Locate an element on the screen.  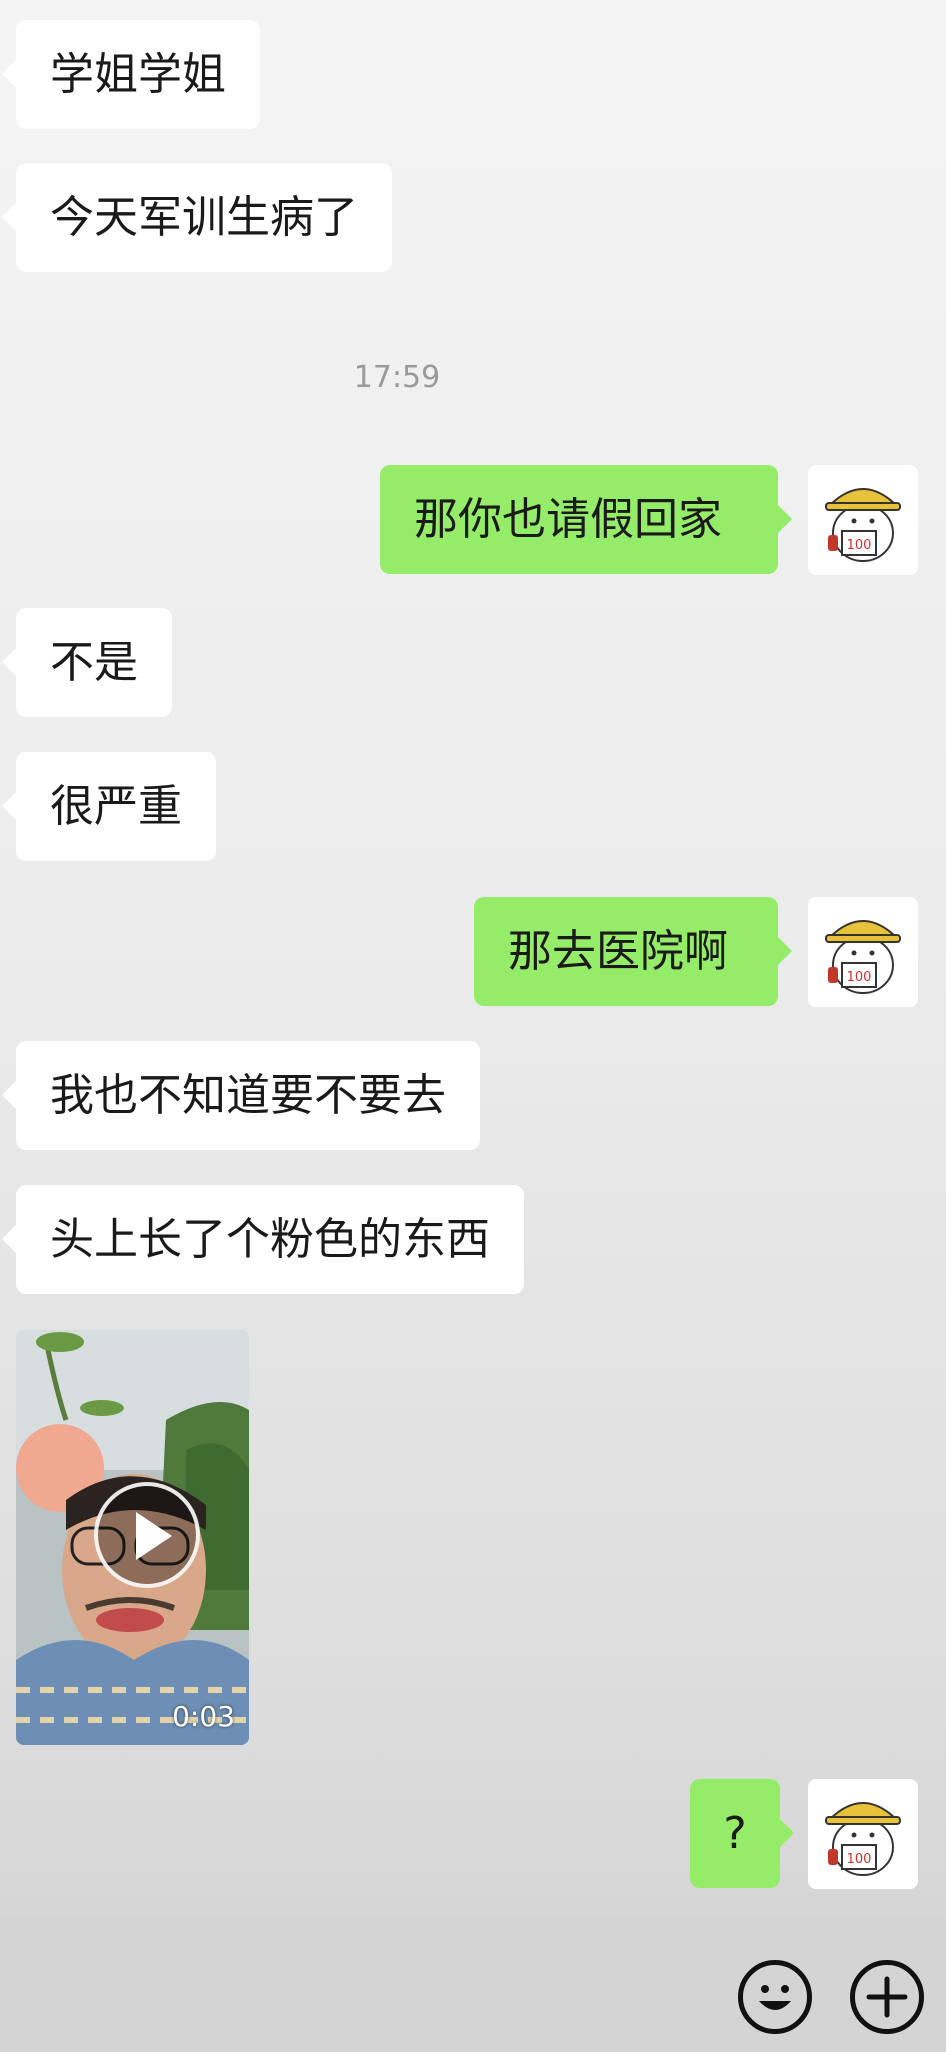
message-bubble-incoming: 今天军训生病了 is located at coordinates (197, 217).